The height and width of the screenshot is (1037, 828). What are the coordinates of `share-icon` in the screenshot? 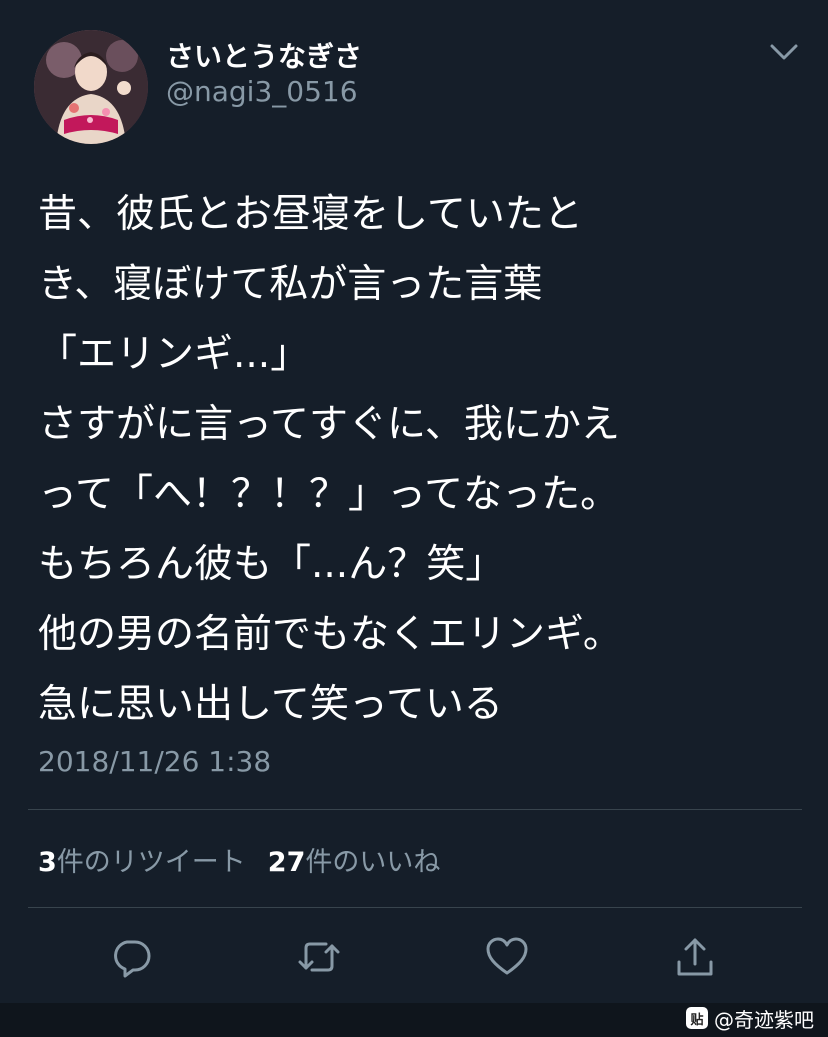 It's located at (695, 957).